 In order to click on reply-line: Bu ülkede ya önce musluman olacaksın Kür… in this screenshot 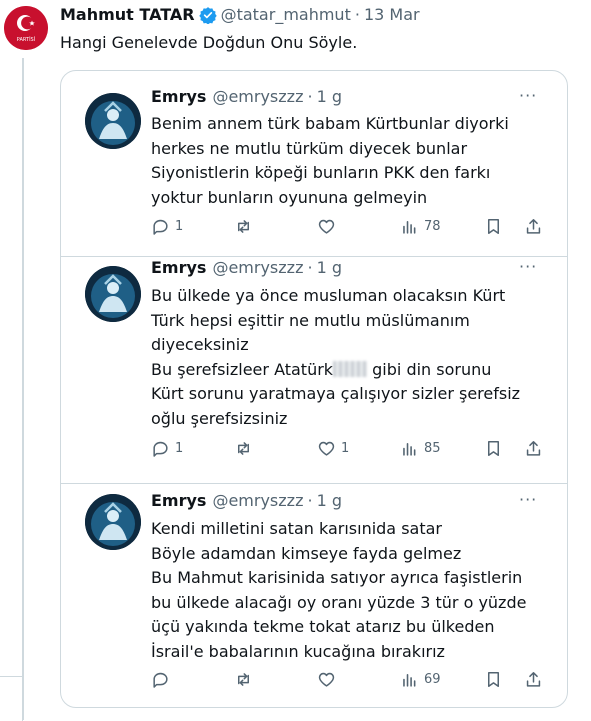, I will do `click(328, 295)`.